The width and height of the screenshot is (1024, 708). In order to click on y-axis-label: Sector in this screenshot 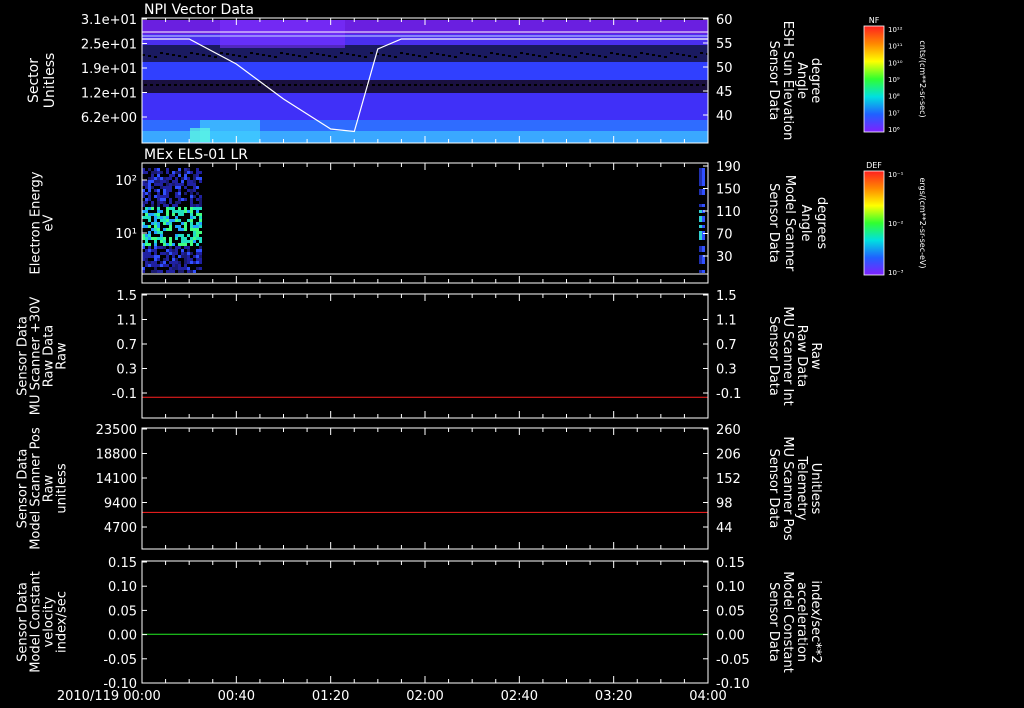, I will do `click(34, 80)`.